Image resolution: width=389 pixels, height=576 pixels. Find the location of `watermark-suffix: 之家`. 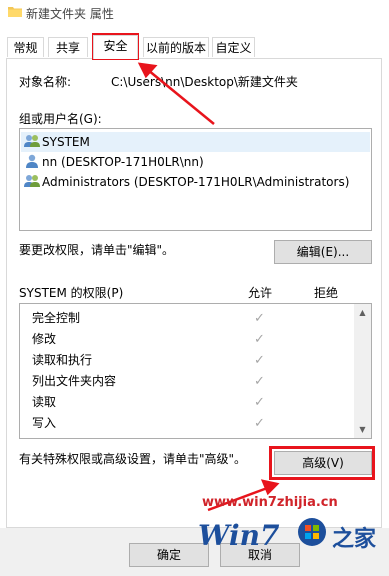

watermark-suffix: 之家 is located at coordinates (354, 539).